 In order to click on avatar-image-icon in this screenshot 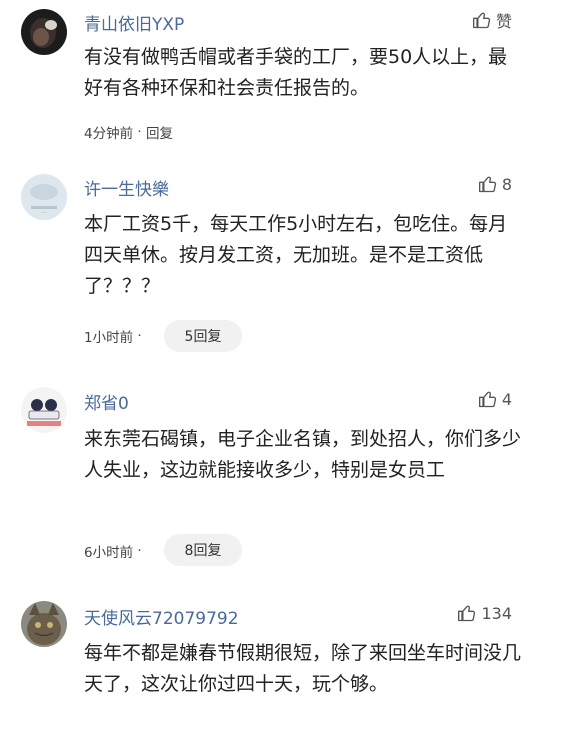, I will do `click(44, 624)`.